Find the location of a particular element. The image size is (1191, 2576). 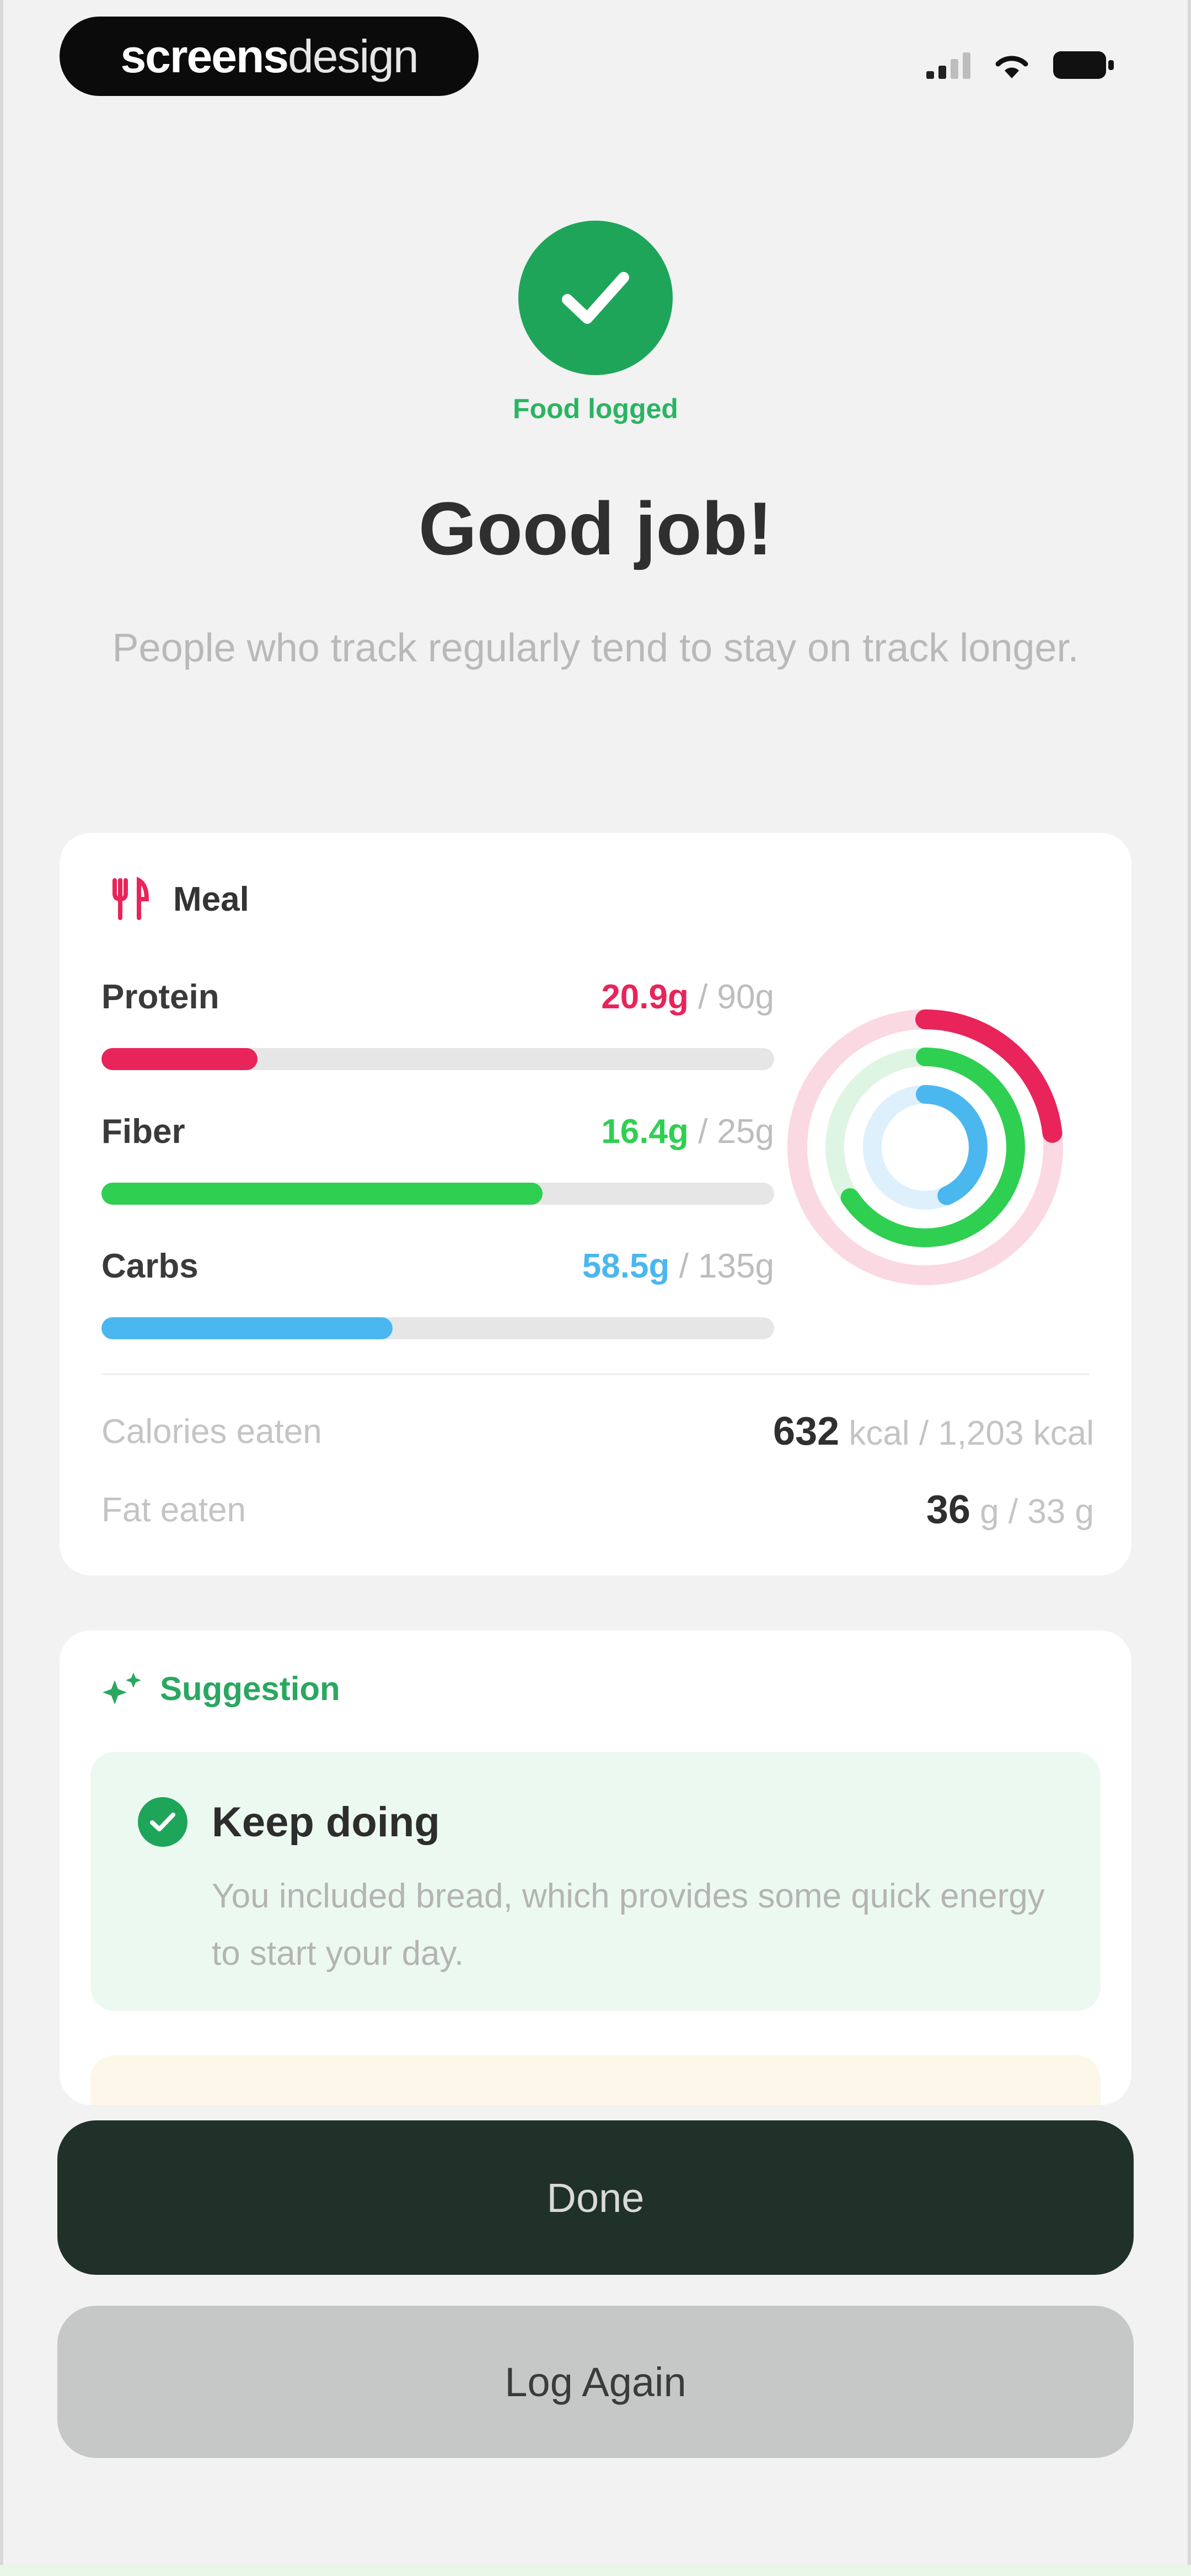

brand-text-light: design is located at coordinates (353, 56).